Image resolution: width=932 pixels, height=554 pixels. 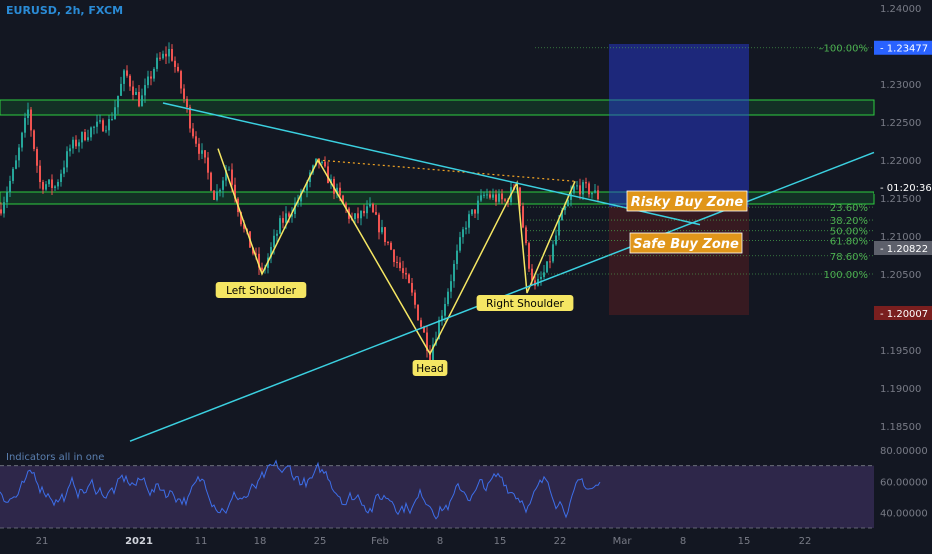 What do you see at coordinates (805, 541) in the screenshot?
I see `time-tick: 22` at bounding box center [805, 541].